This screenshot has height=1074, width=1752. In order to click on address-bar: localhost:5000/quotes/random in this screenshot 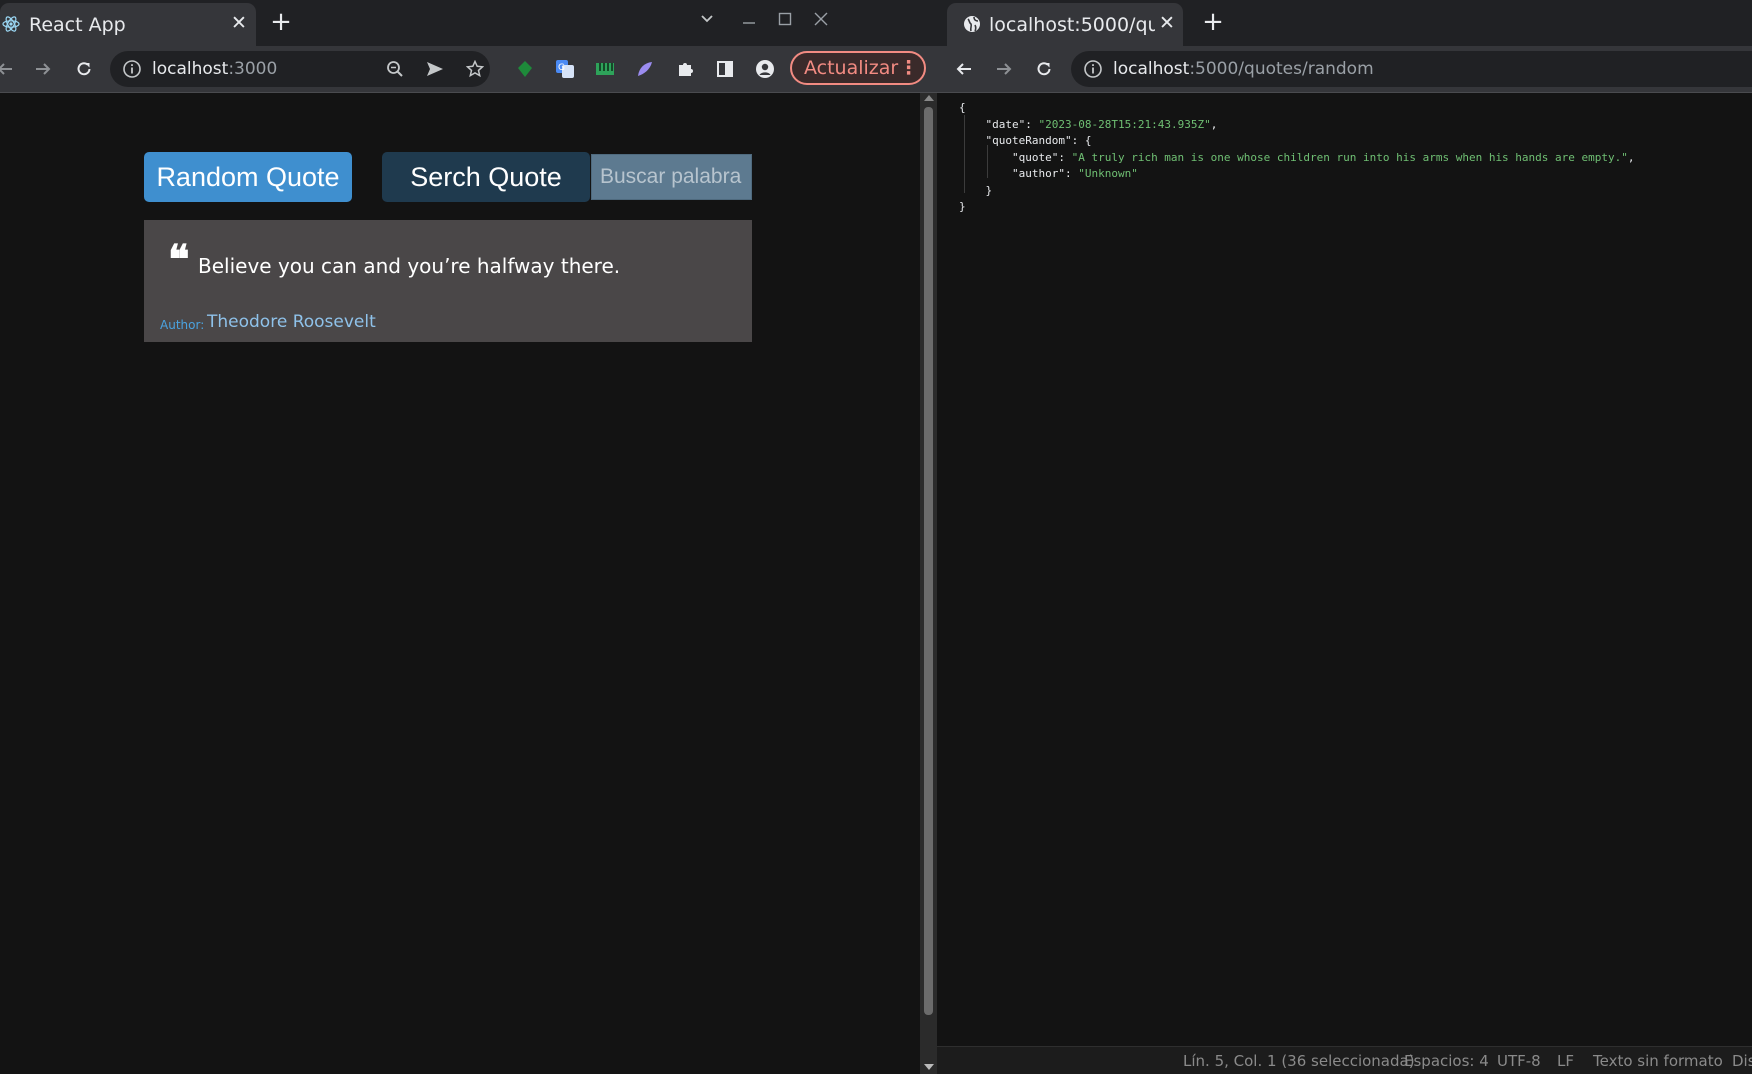, I will do `click(1411, 69)`.